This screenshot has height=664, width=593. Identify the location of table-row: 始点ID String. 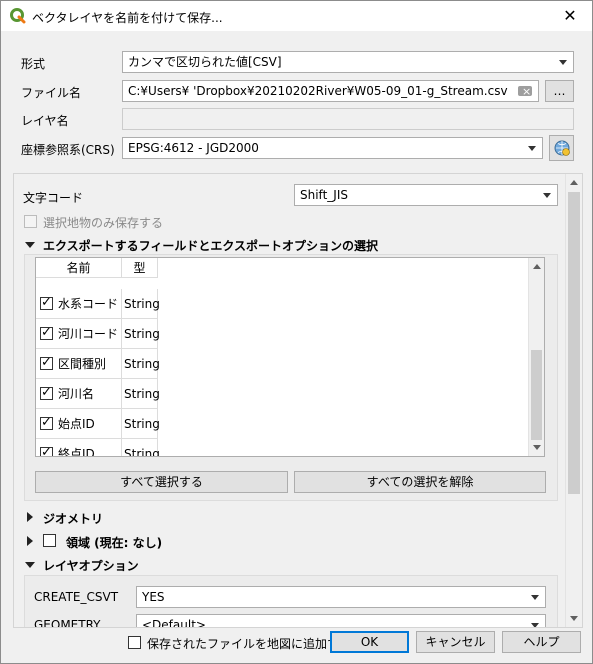
(98, 424).